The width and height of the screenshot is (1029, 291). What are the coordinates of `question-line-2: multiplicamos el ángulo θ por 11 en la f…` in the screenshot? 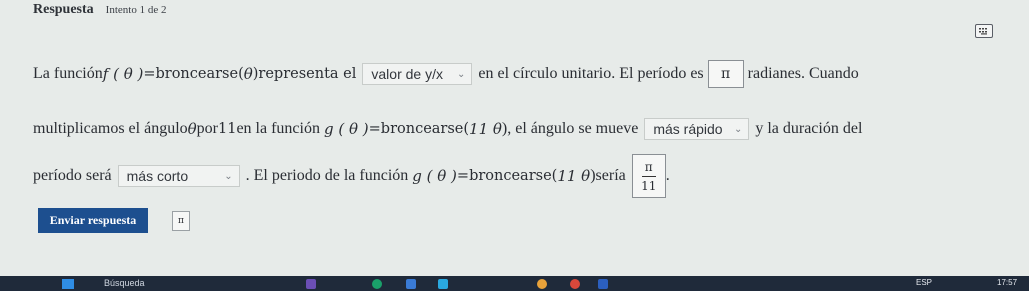 It's located at (447, 129).